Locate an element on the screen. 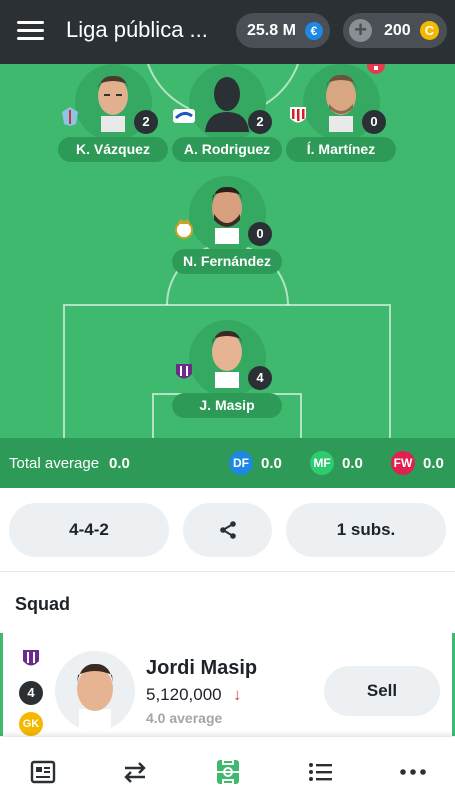 The height and width of the screenshot is (803, 455). substitutes-button: 1 subs. is located at coordinates (366, 530).